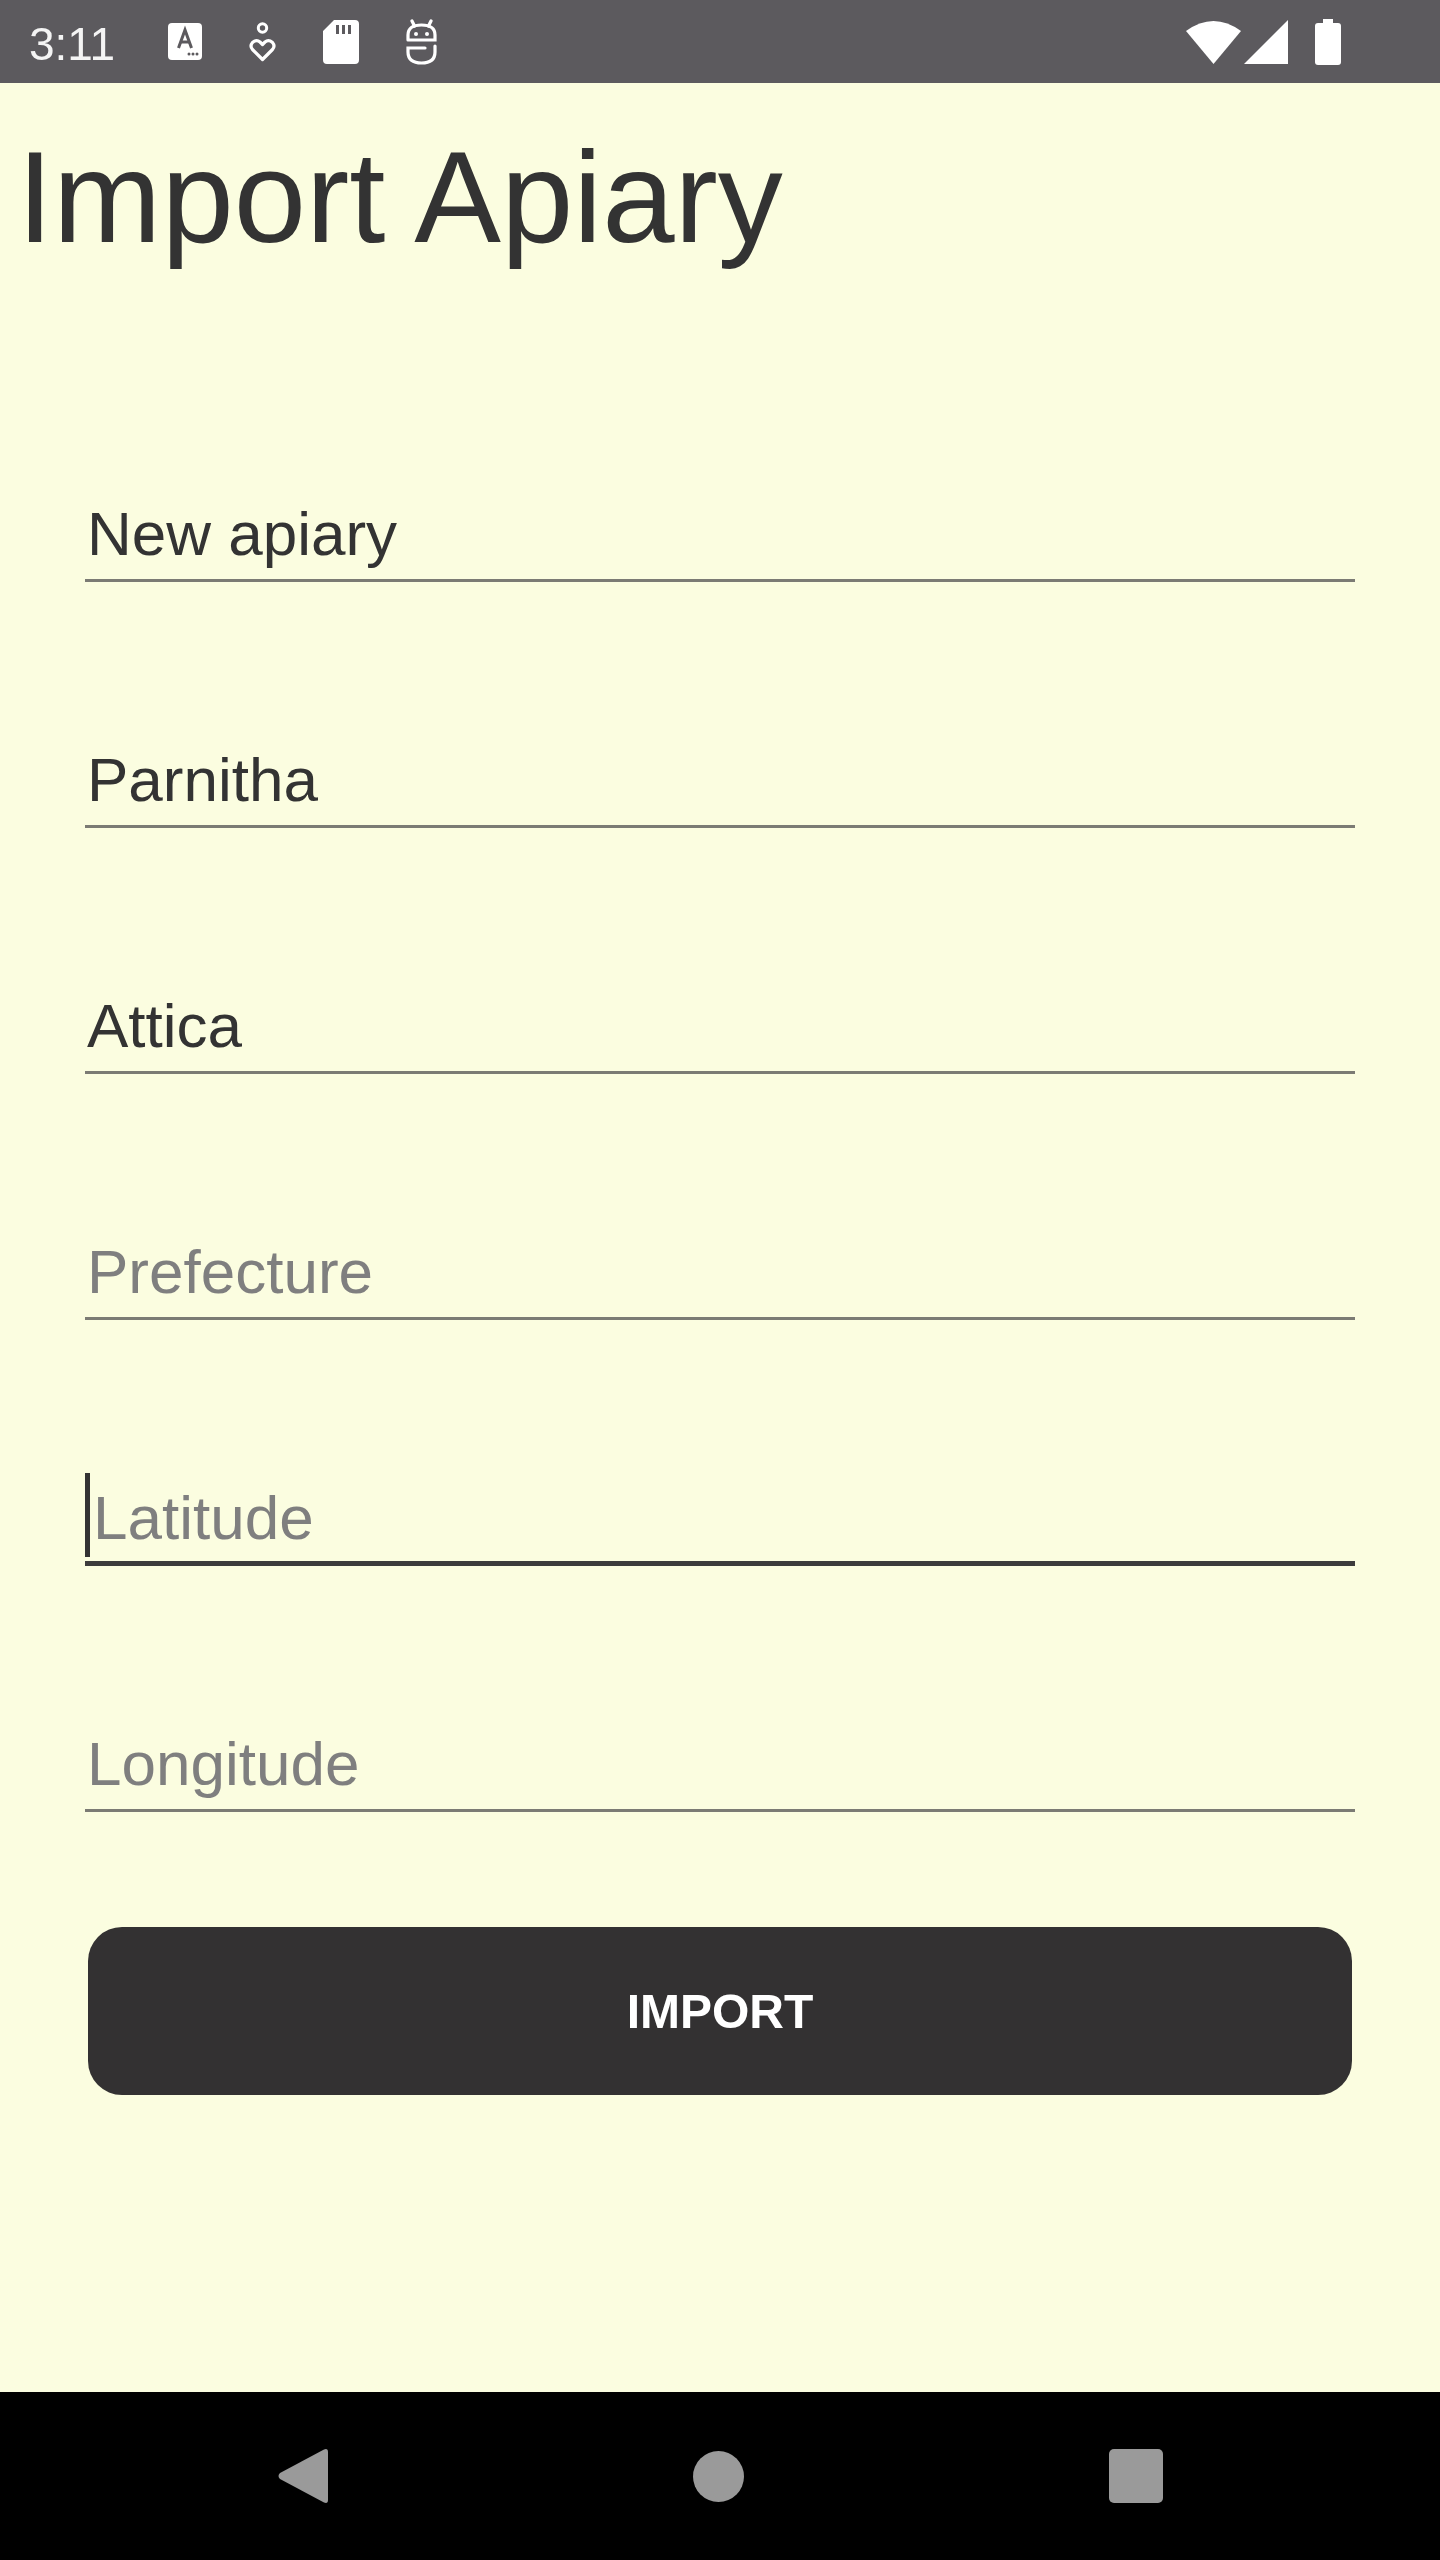 This screenshot has width=1440, height=2560. What do you see at coordinates (720, 1022) in the screenshot?
I see `input-field: Attica` at bounding box center [720, 1022].